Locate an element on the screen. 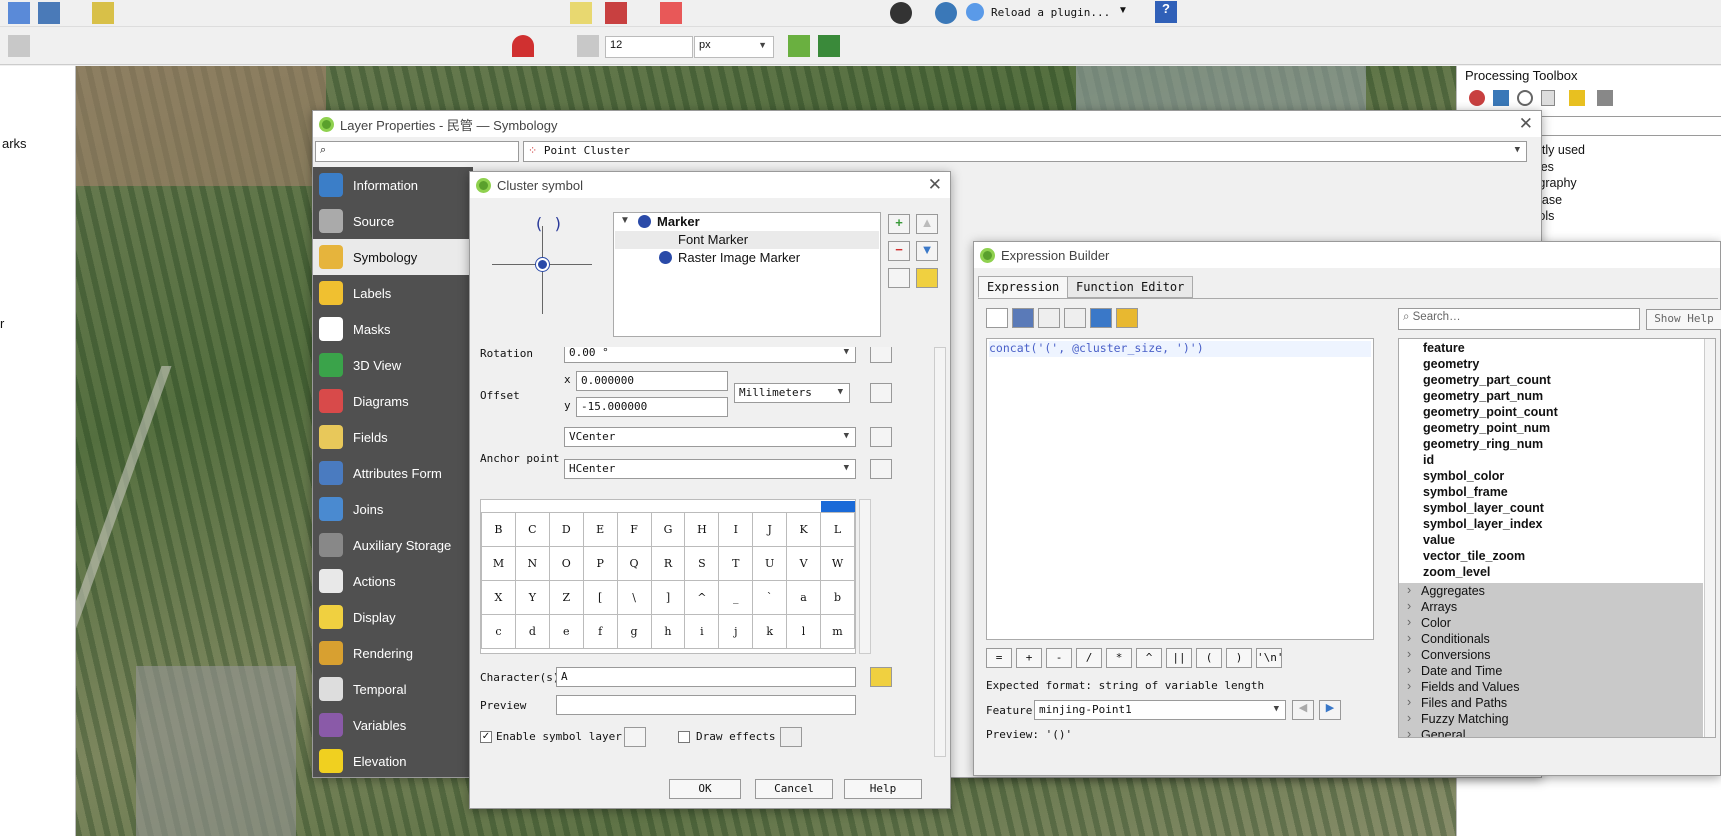  unit-combo: px is located at coordinates (734, 47).